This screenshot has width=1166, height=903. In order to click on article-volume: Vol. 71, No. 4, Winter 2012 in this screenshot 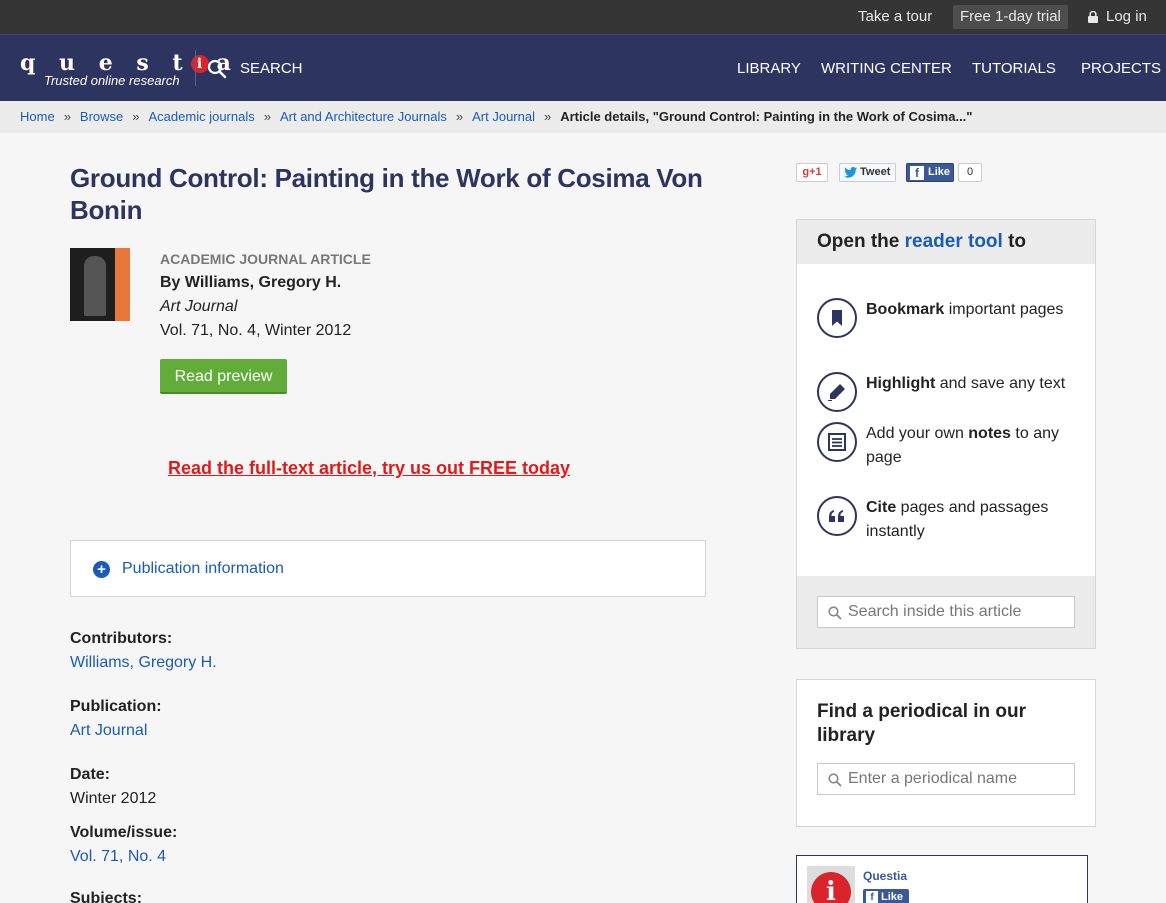, I will do `click(256, 330)`.